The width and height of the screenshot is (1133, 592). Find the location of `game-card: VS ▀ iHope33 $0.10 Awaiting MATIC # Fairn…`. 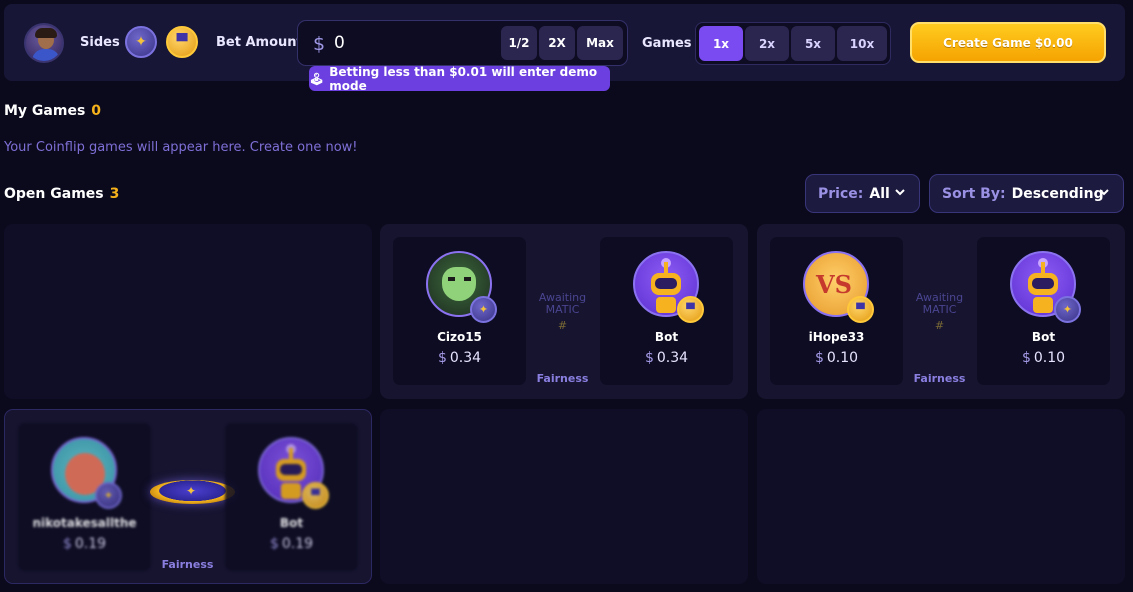

game-card: VS ▀ iHope33 $0.10 Awaiting MATIC # Fairn… is located at coordinates (941, 311).